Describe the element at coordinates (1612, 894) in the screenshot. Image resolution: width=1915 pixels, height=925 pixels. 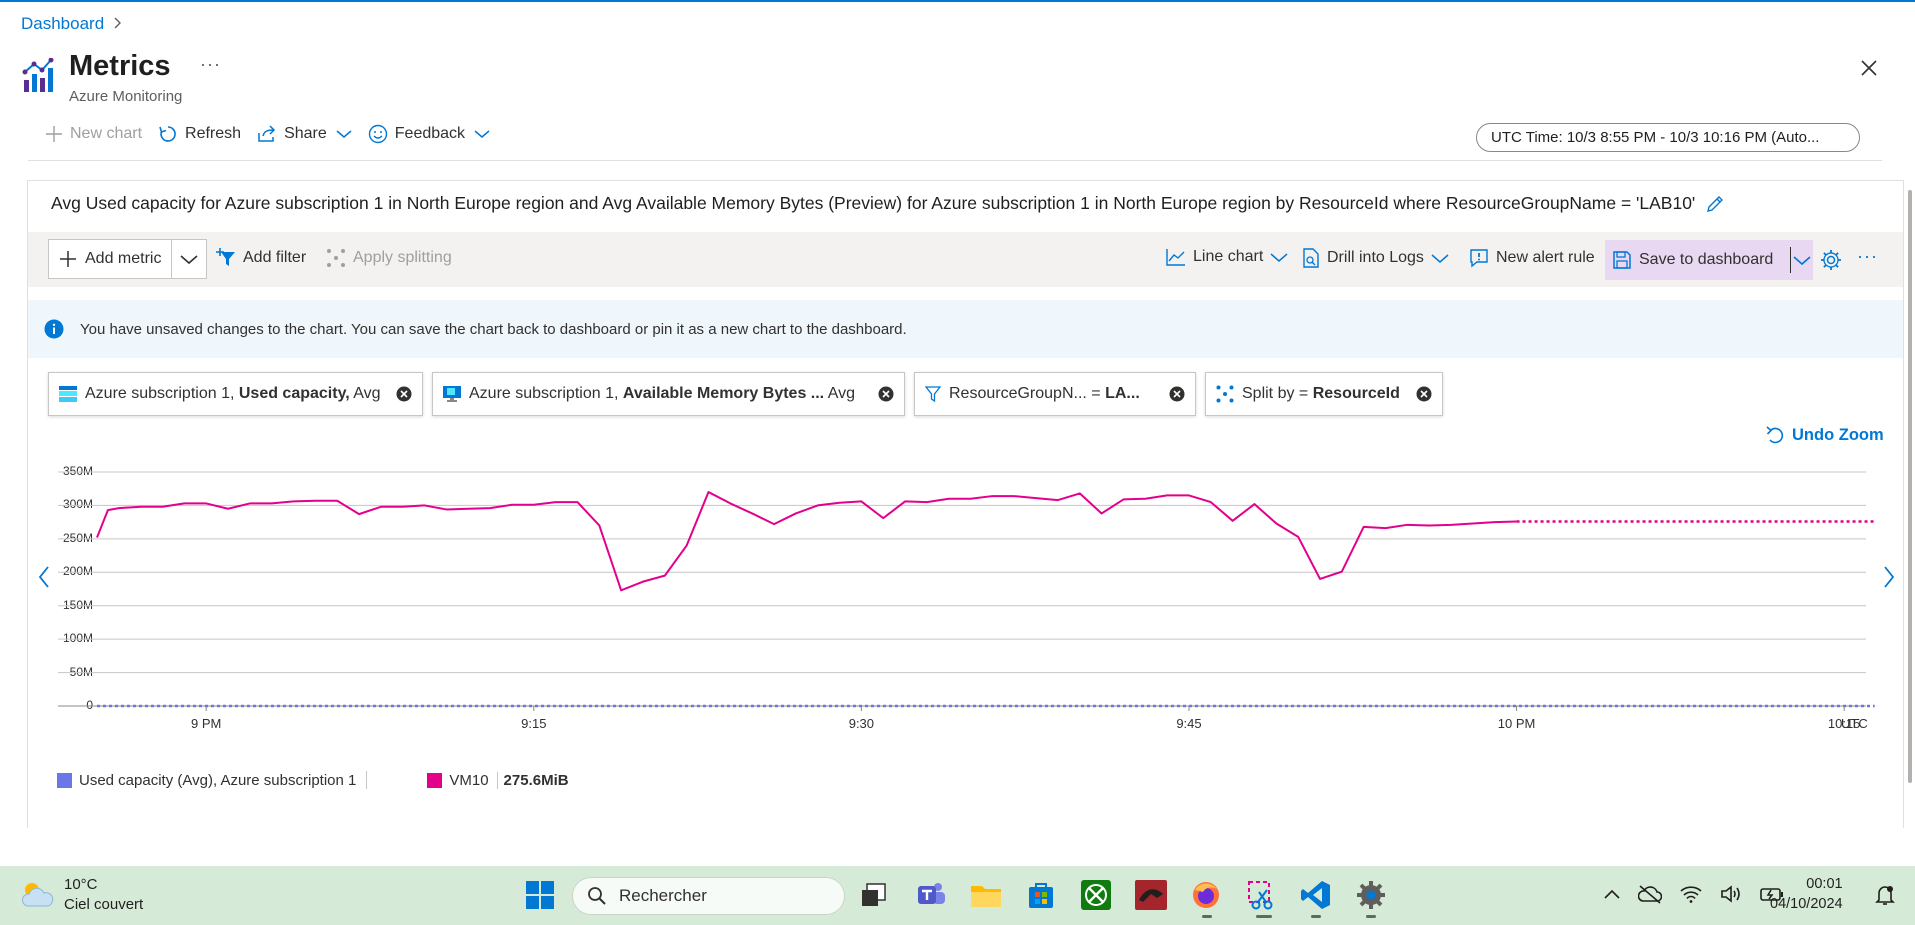
I see `chevron-up-icon` at that location.